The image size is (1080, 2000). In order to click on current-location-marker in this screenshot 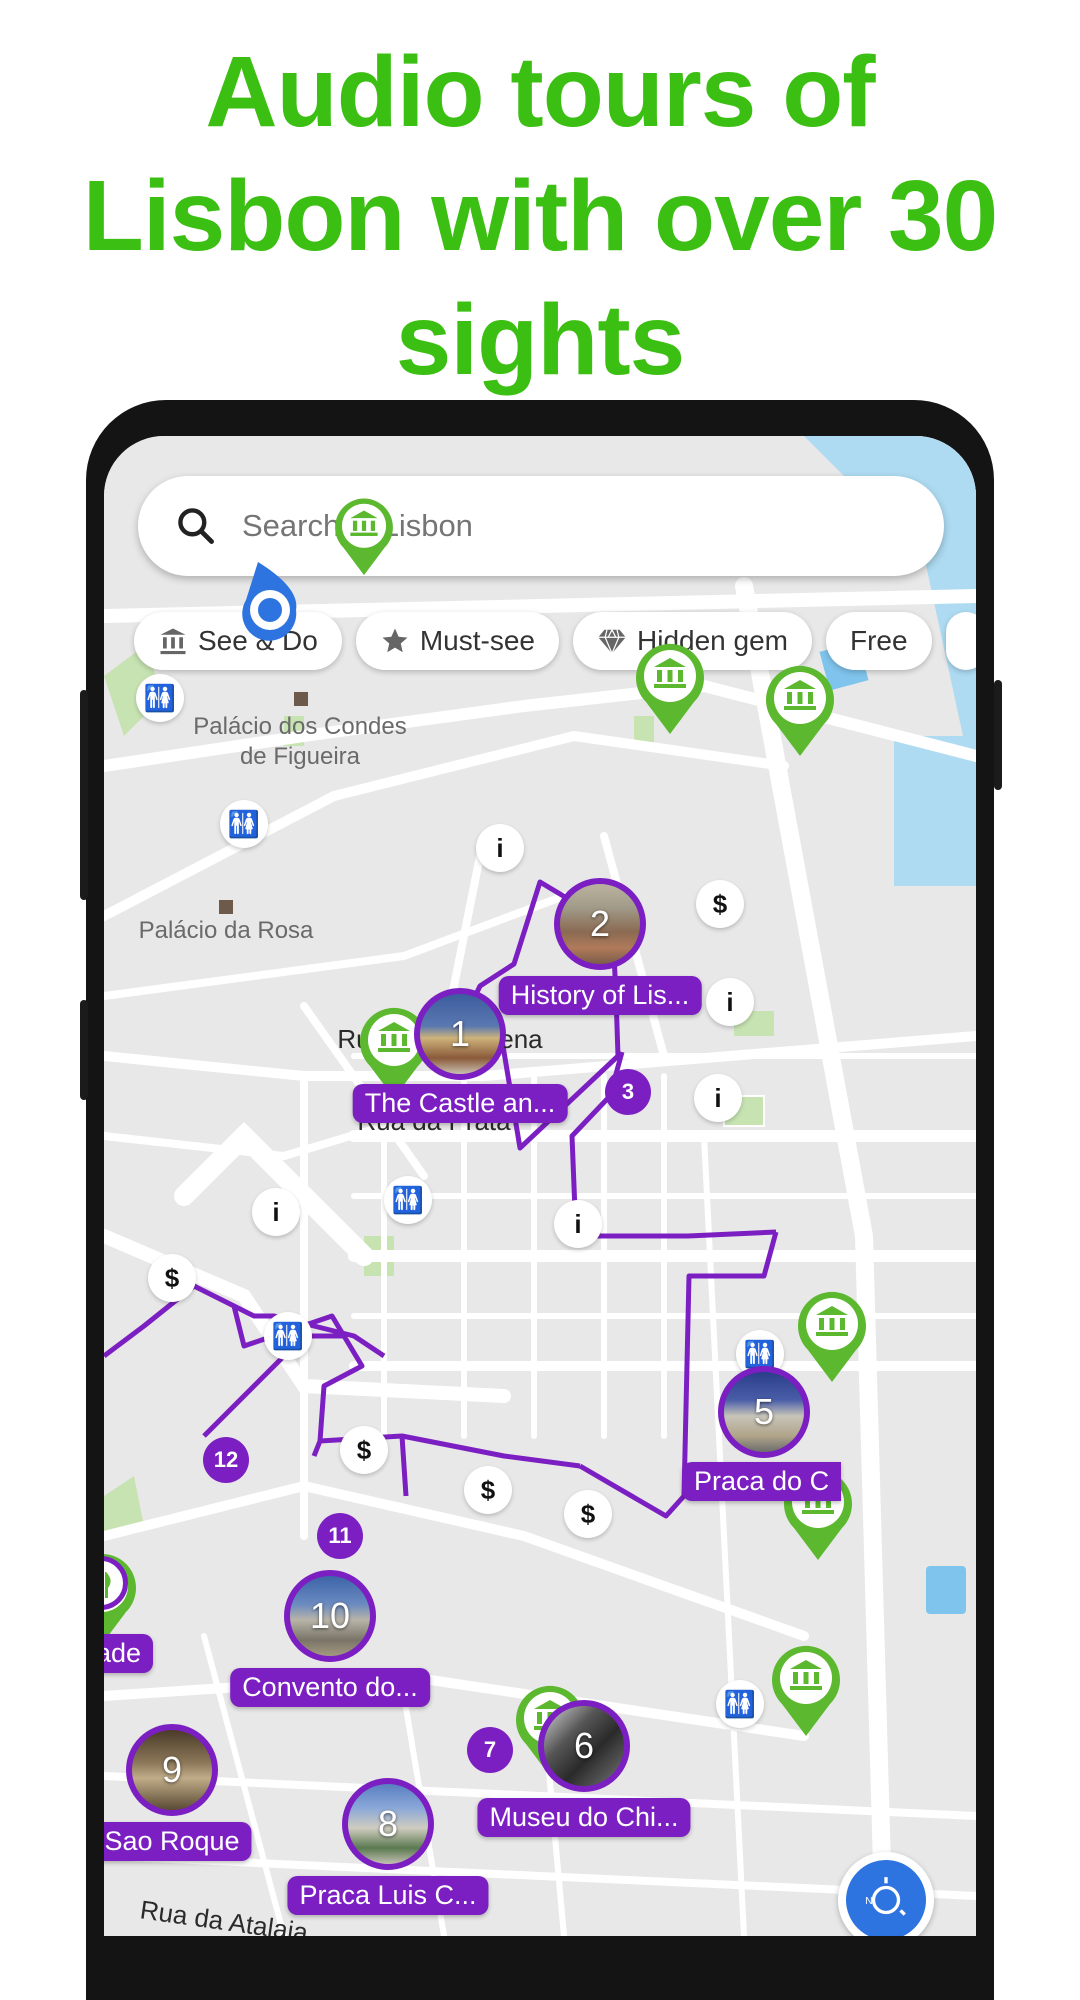, I will do `click(271, 600)`.